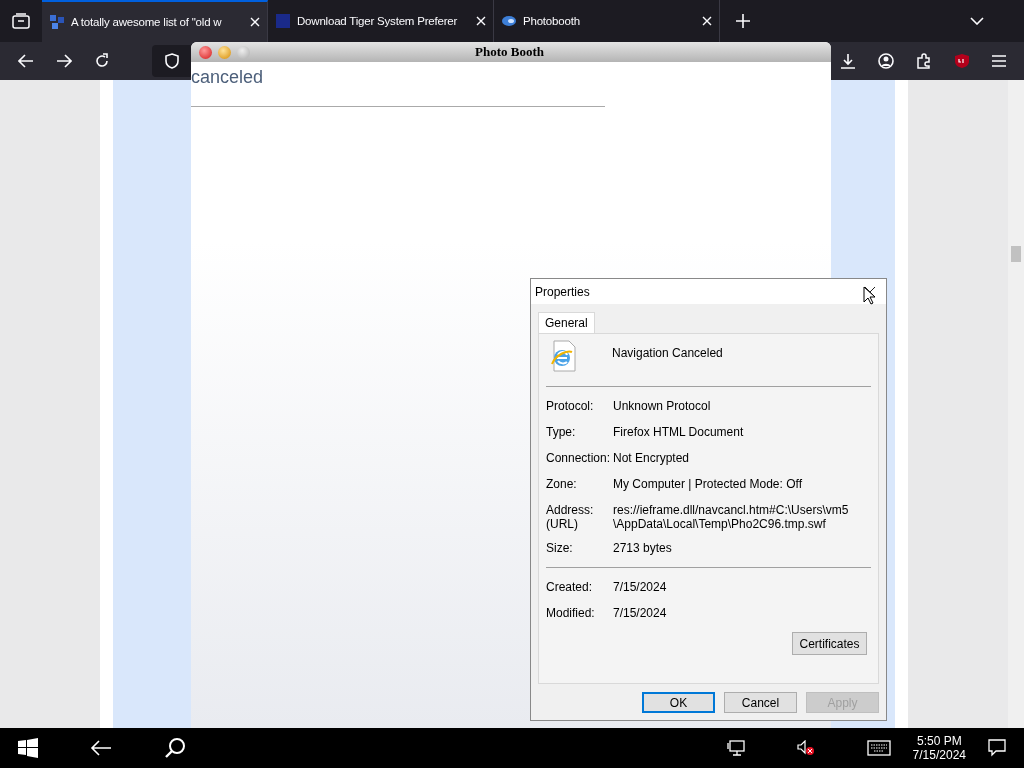  Describe the element at coordinates (977, 21) in the screenshot. I see `chevron-down-icon` at that location.